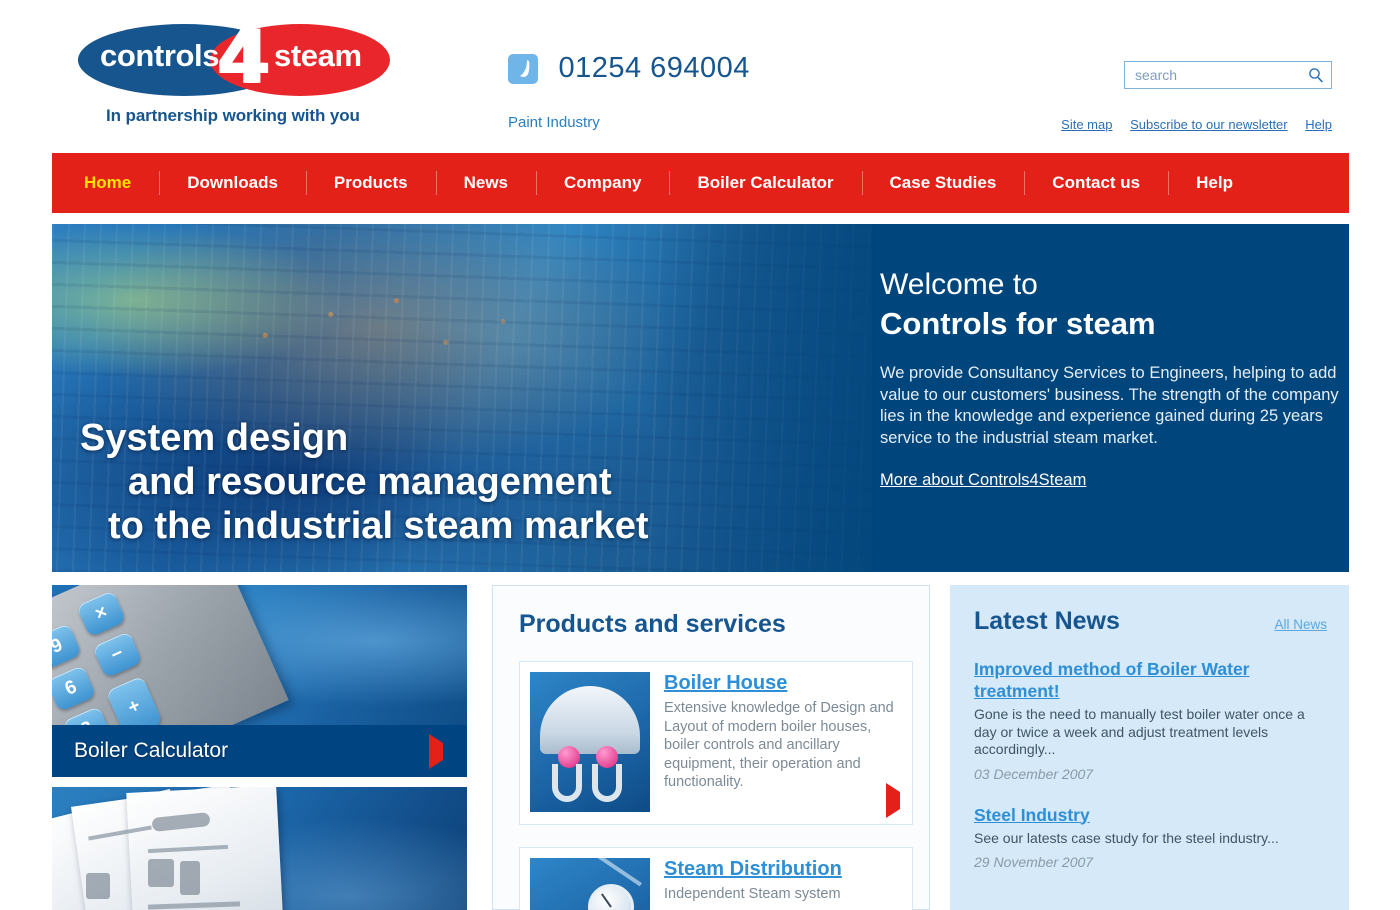 The width and height of the screenshot is (1400, 910). What do you see at coordinates (1150, 621) in the screenshot?
I see `news-header: Latest News All News` at bounding box center [1150, 621].